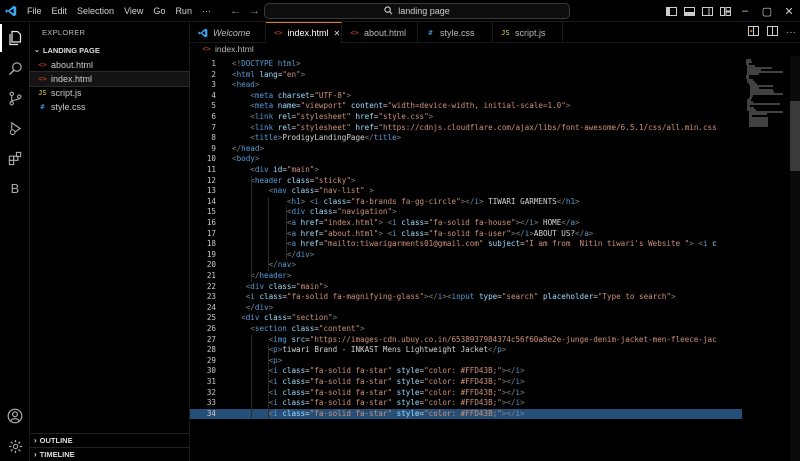 This screenshot has height=461, width=800. I want to click on folder-landing-page: ⌄ LANDING PAGE, so click(109, 51).